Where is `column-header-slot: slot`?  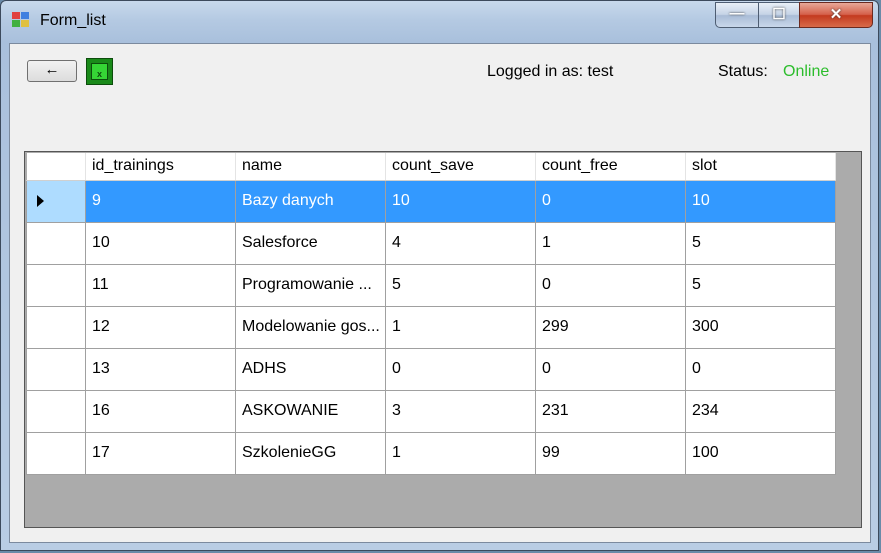 column-header-slot: slot is located at coordinates (760, 167).